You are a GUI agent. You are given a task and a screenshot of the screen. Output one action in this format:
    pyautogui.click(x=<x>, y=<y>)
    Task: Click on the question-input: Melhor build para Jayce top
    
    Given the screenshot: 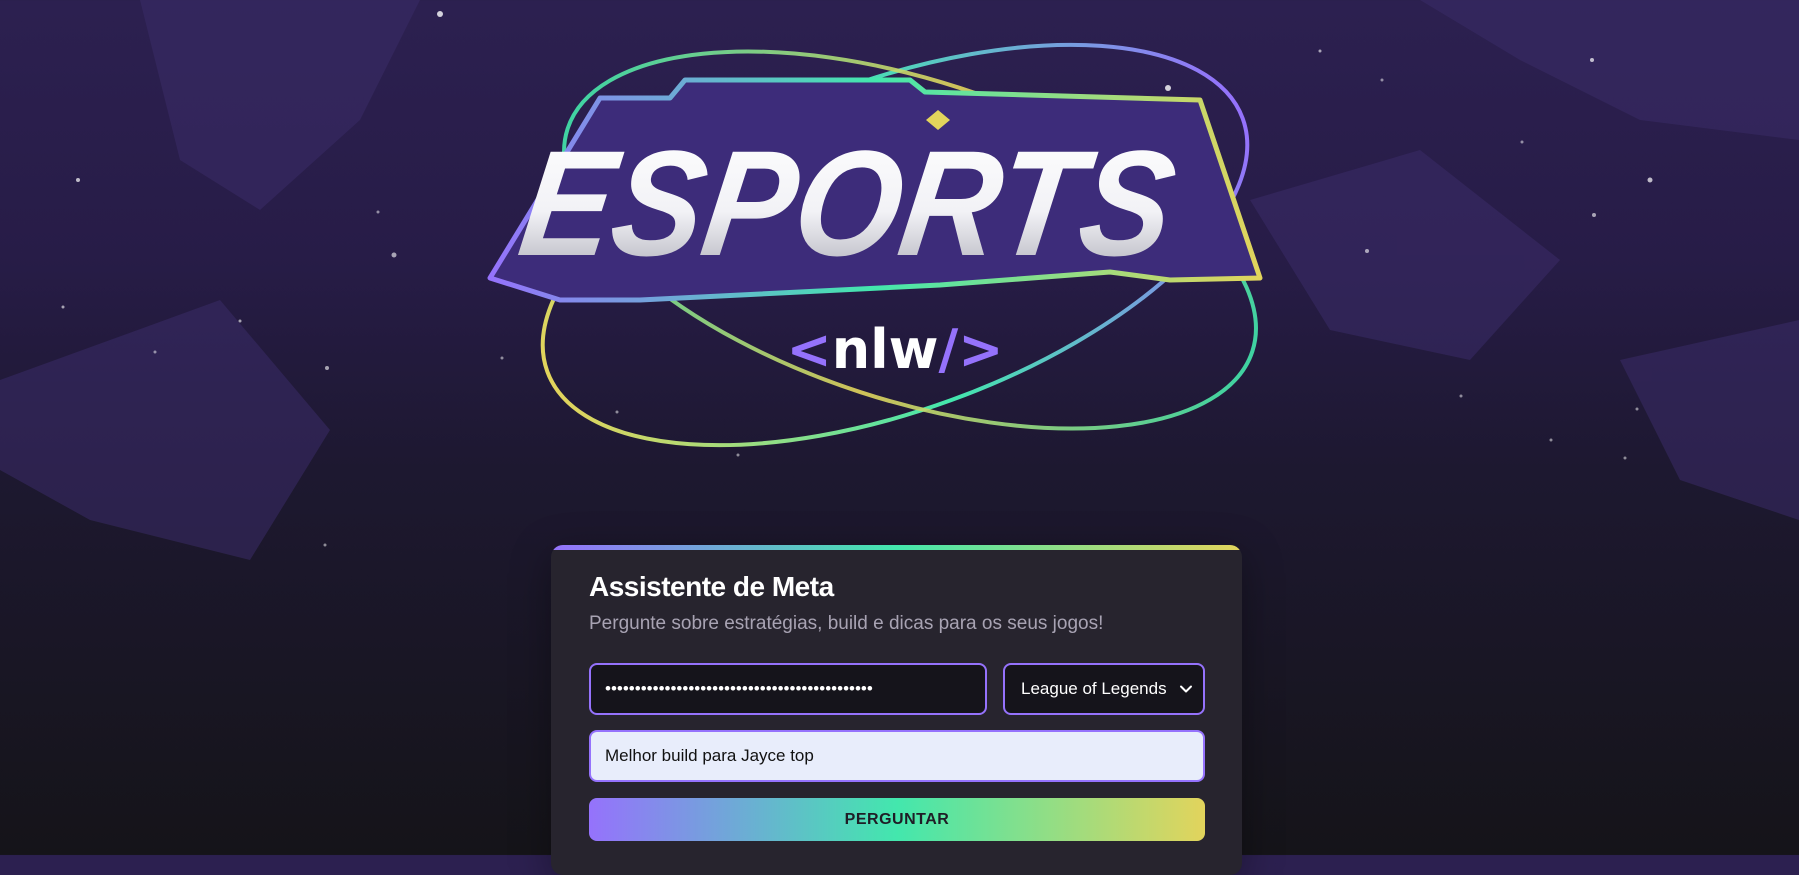 What is the action you would take?
    pyautogui.click(x=897, y=756)
    